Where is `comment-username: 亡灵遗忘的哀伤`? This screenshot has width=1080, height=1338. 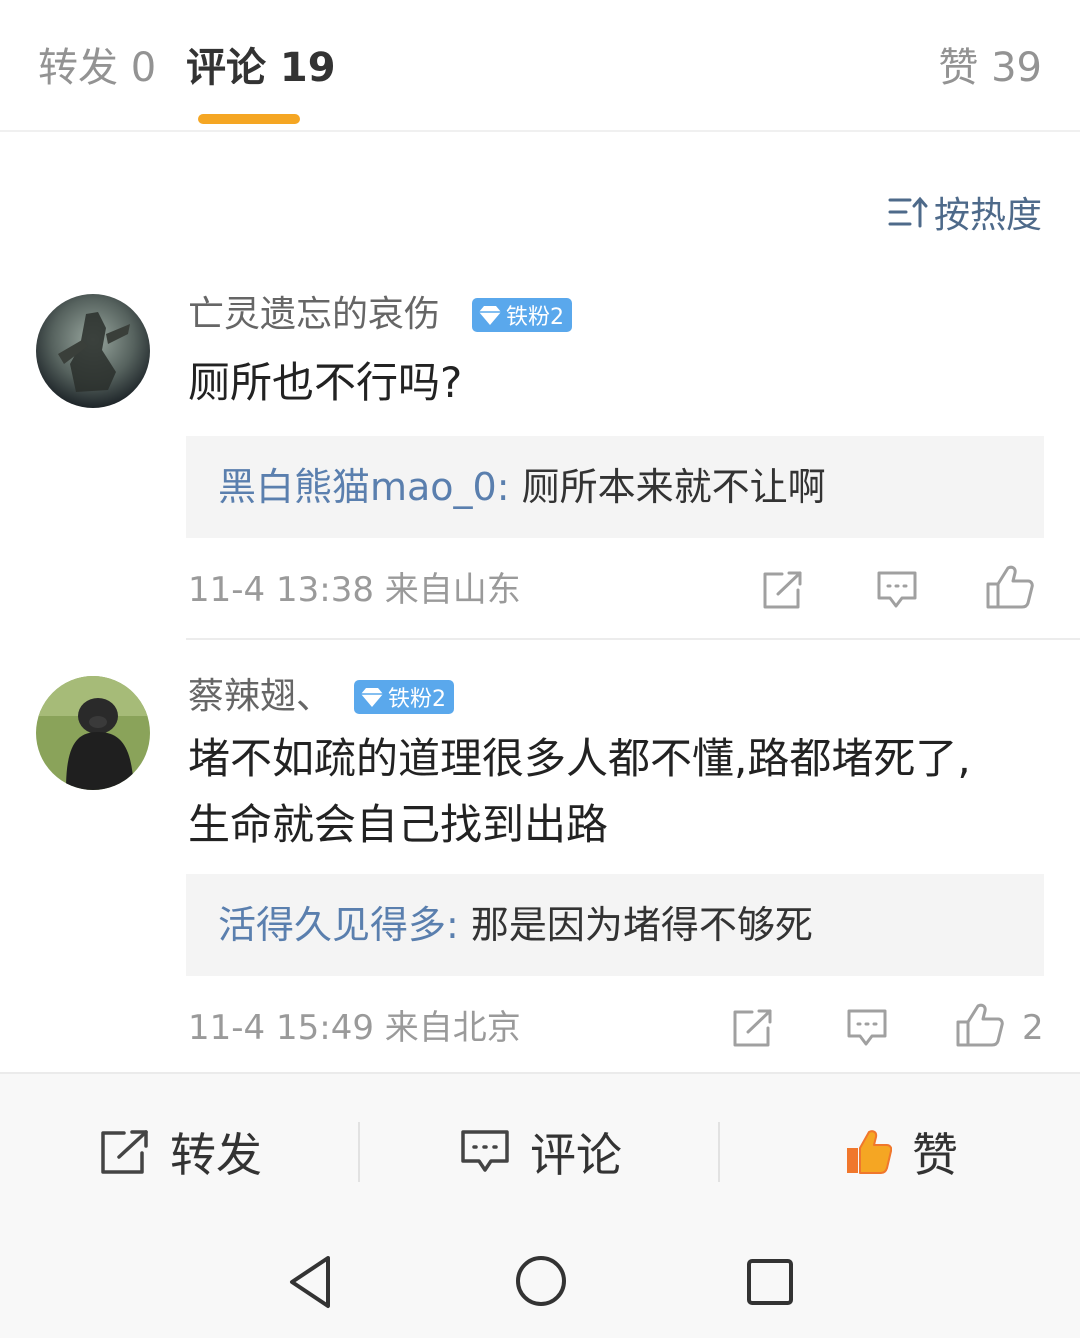
comment-username: 亡灵遗忘的哀伤 is located at coordinates (314, 315).